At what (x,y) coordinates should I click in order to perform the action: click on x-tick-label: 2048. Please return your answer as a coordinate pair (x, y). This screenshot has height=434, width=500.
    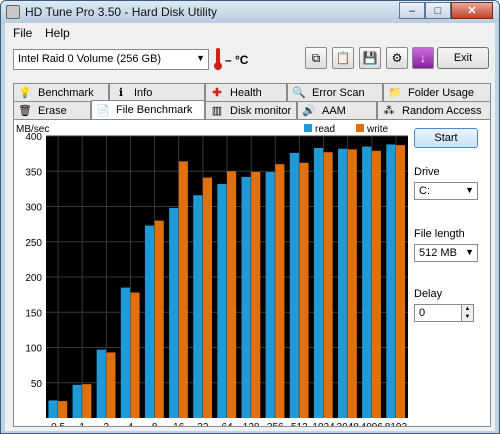
    Looking at the image, I should click on (348, 424).